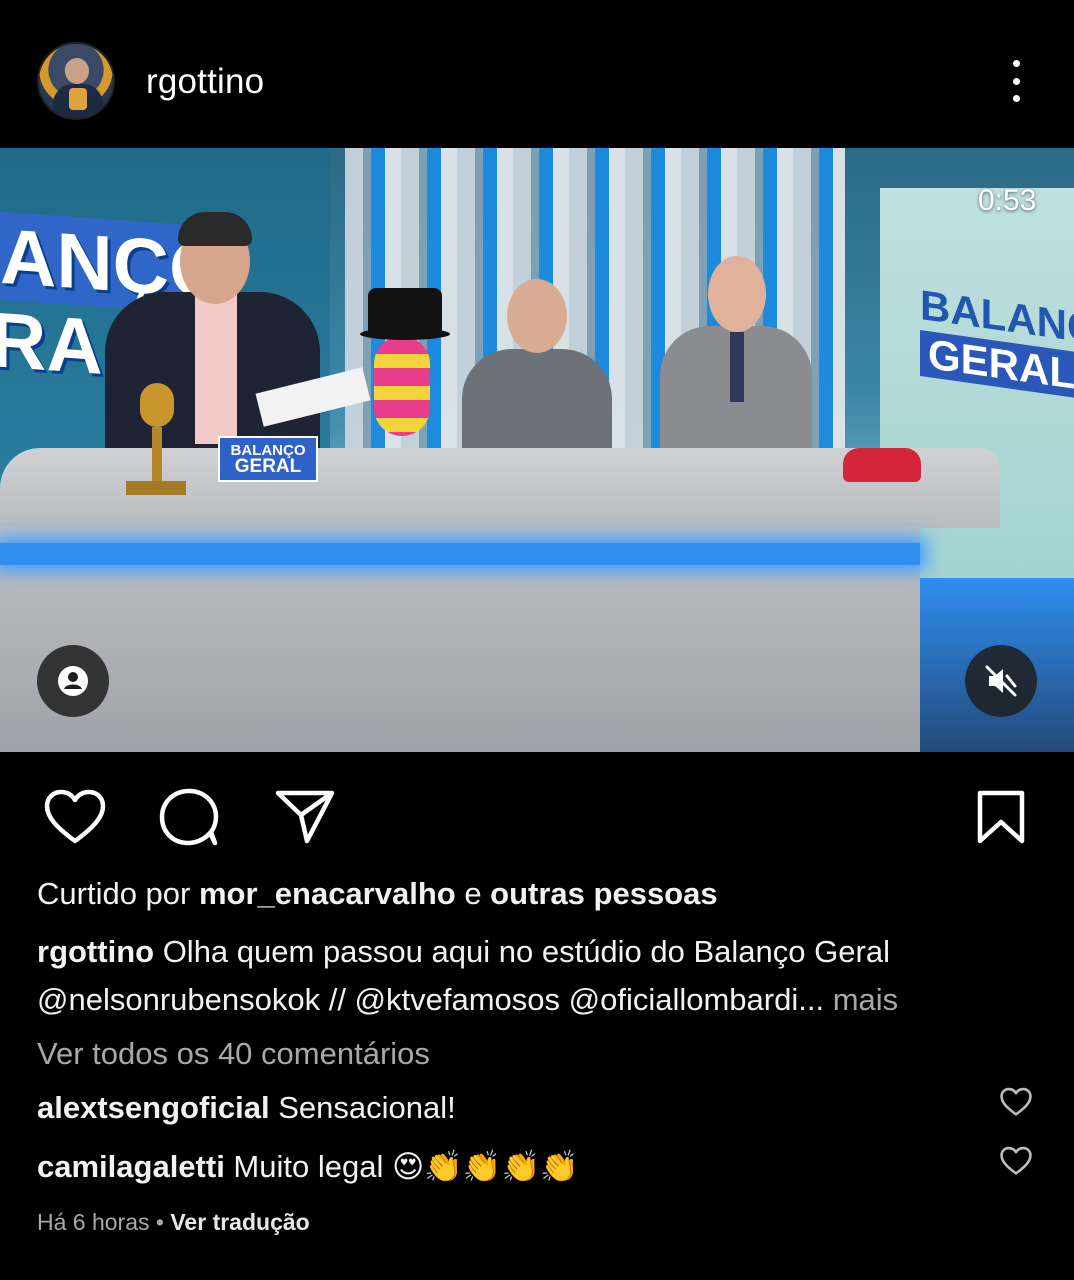  What do you see at coordinates (861, 999) in the screenshot?
I see `caption-more-link: mais` at bounding box center [861, 999].